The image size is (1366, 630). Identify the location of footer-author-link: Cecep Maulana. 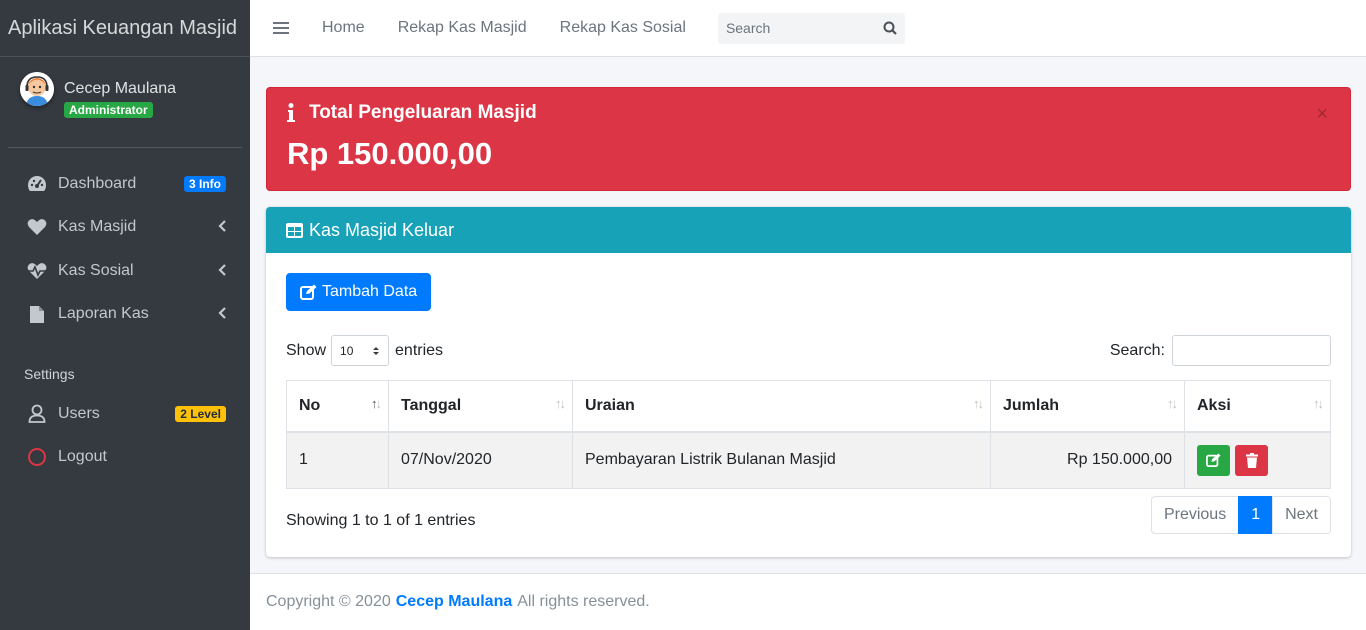
(454, 602).